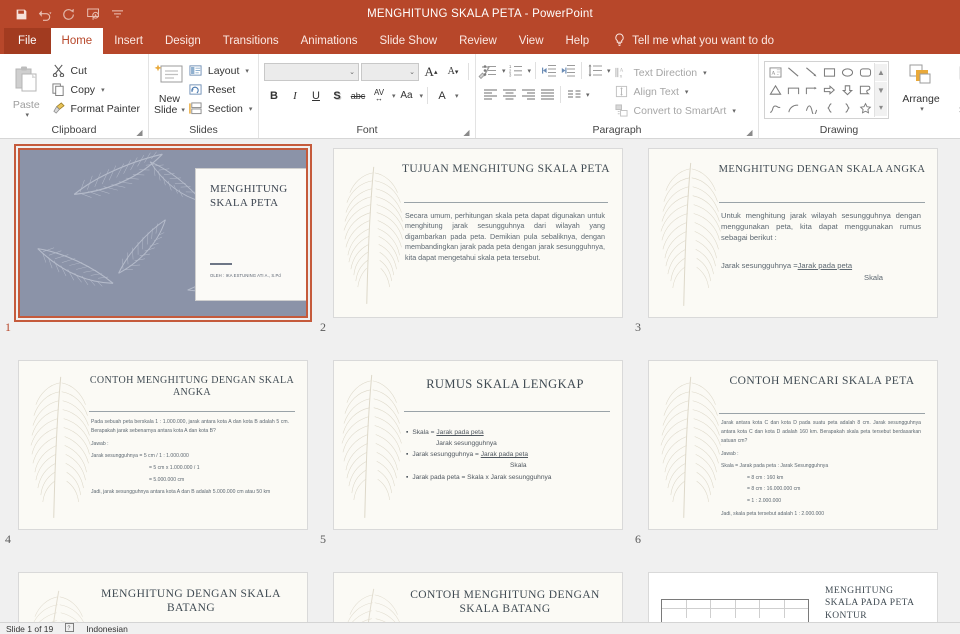 This screenshot has height=634, width=960. What do you see at coordinates (811, 108) in the screenshot?
I see `shape-curve` at bounding box center [811, 108].